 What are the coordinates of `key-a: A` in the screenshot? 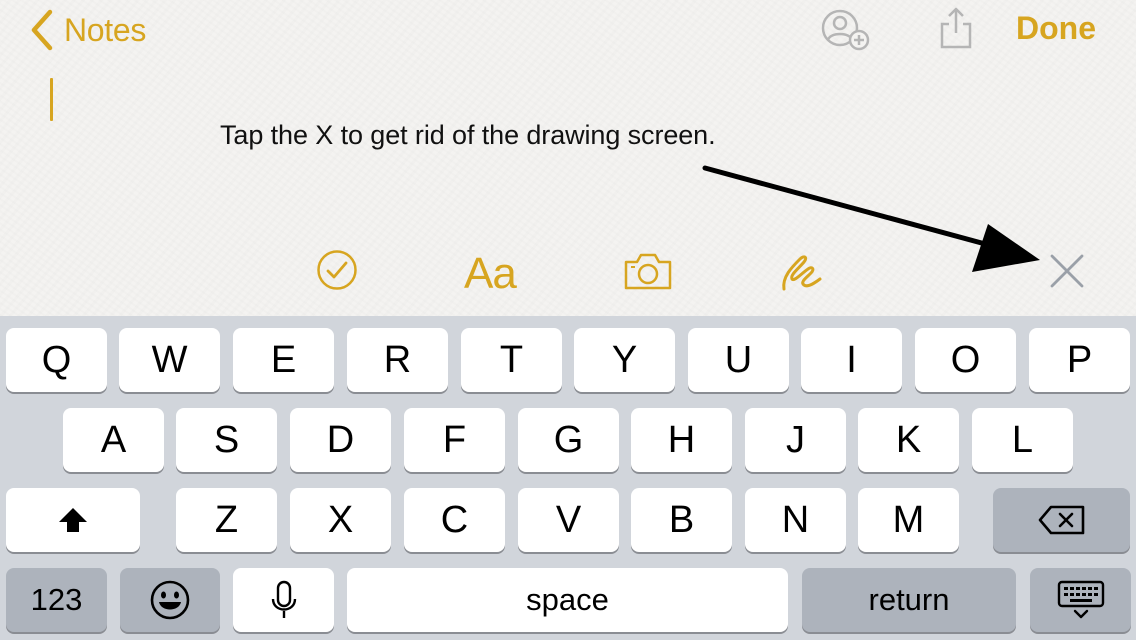 It's located at (113, 440).